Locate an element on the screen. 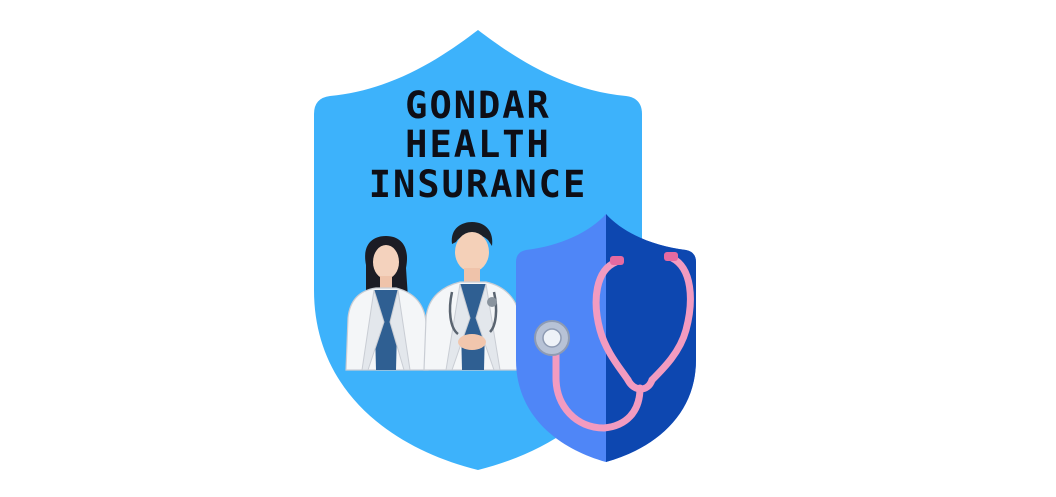 This screenshot has width=1056, height=497. title-line-3: INSURANCE is located at coordinates (478, 184).